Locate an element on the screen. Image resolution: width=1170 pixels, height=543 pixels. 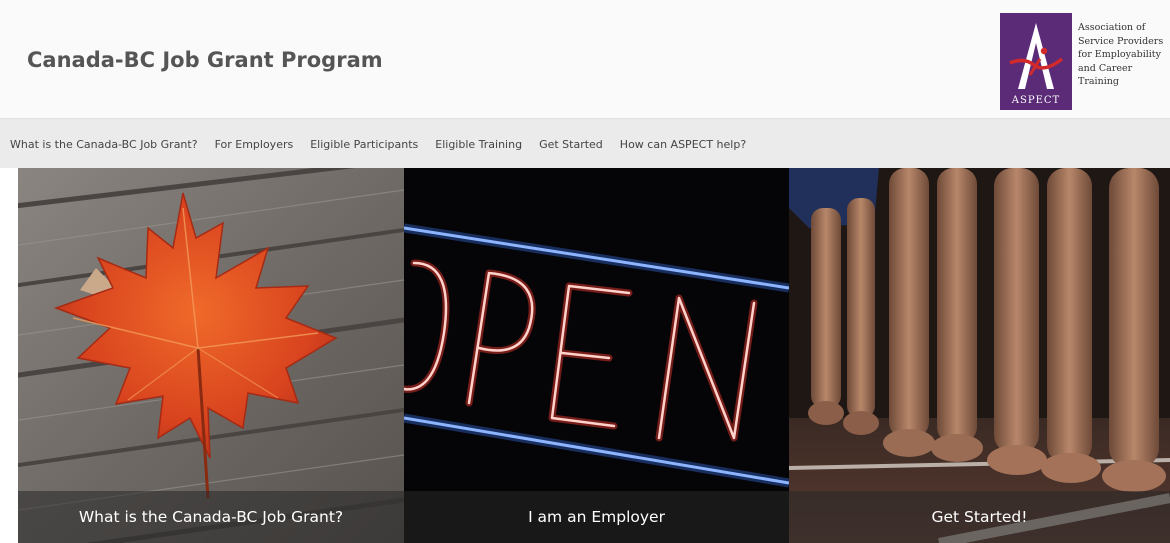
caption-bar: Get Started! is located at coordinates (979, 517).